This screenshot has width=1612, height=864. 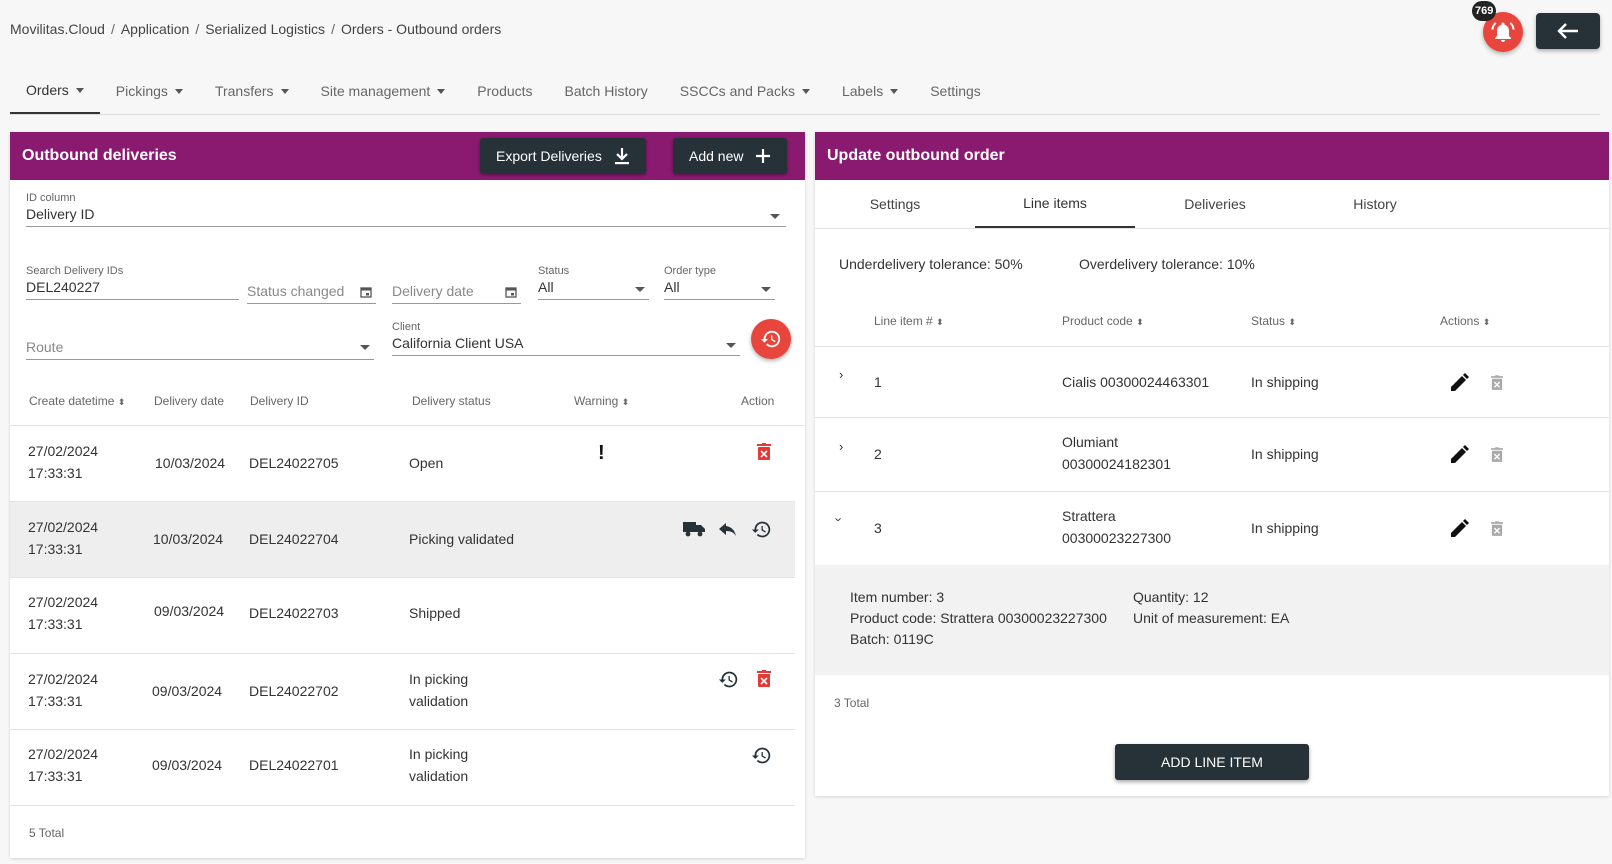 What do you see at coordinates (439, 776) in the screenshot?
I see `status-line: validation` at bounding box center [439, 776].